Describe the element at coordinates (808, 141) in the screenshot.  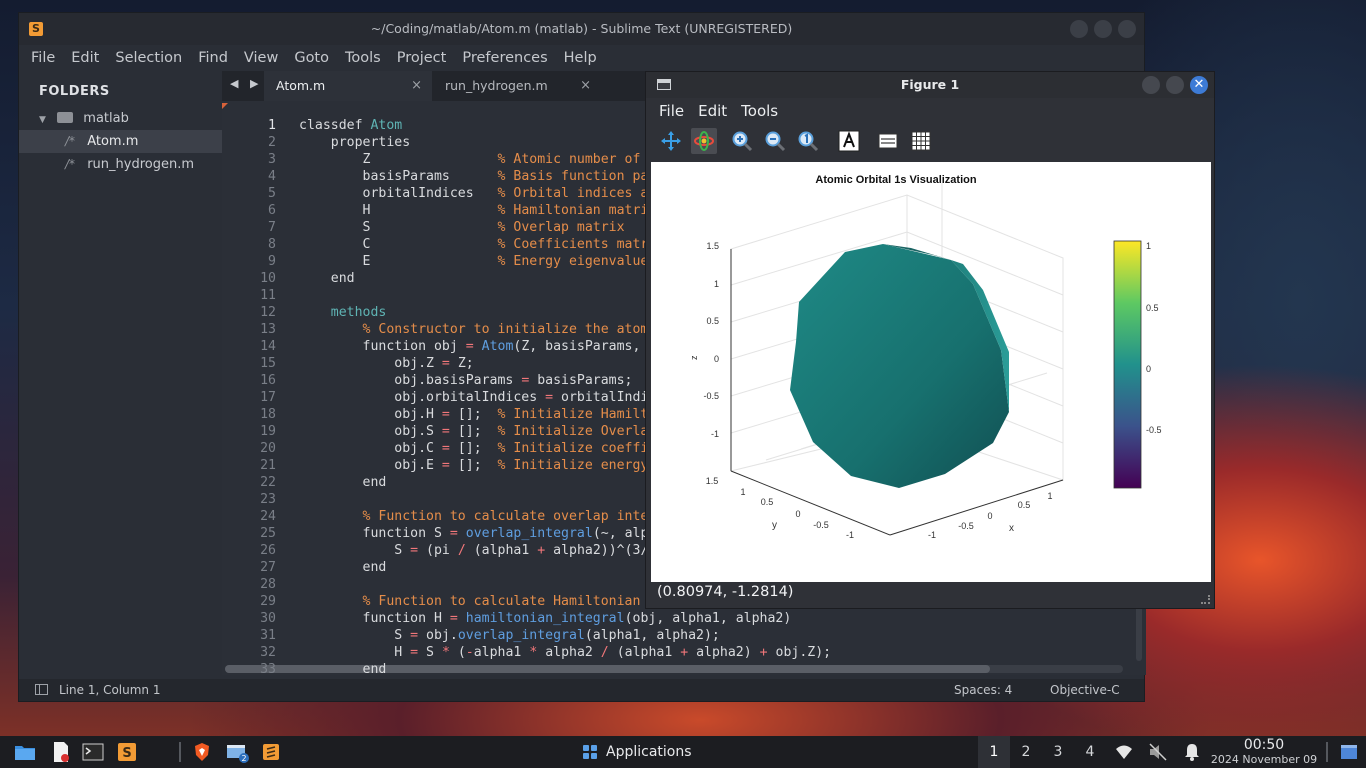
I see `zoom-reset-icon` at that location.